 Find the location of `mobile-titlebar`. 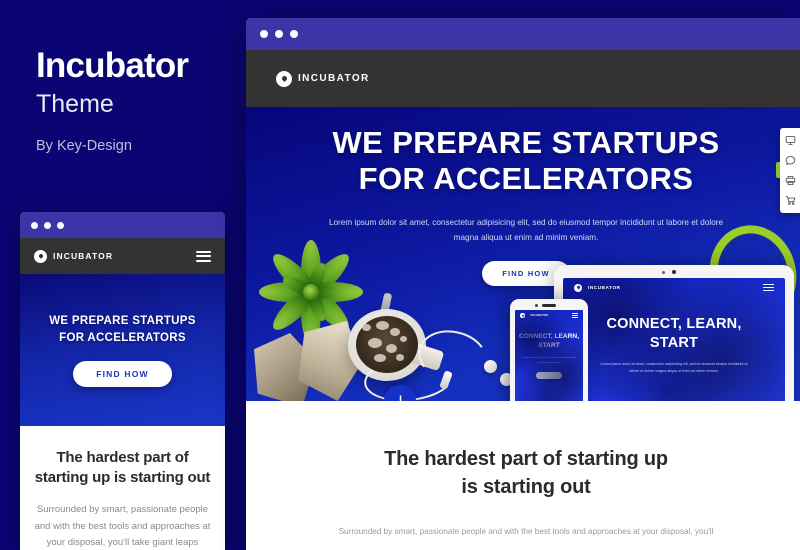

mobile-titlebar is located at coordinates (122, 225).